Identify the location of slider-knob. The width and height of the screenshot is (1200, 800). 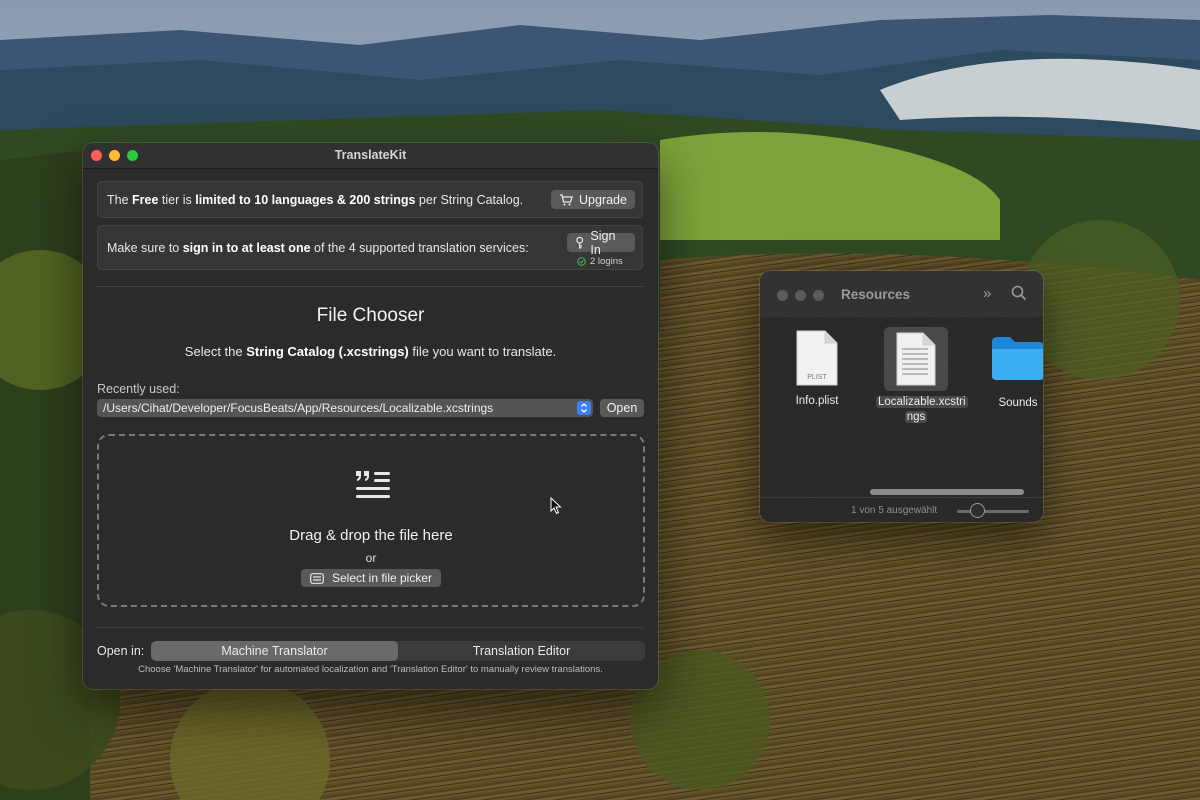
(977, 510).